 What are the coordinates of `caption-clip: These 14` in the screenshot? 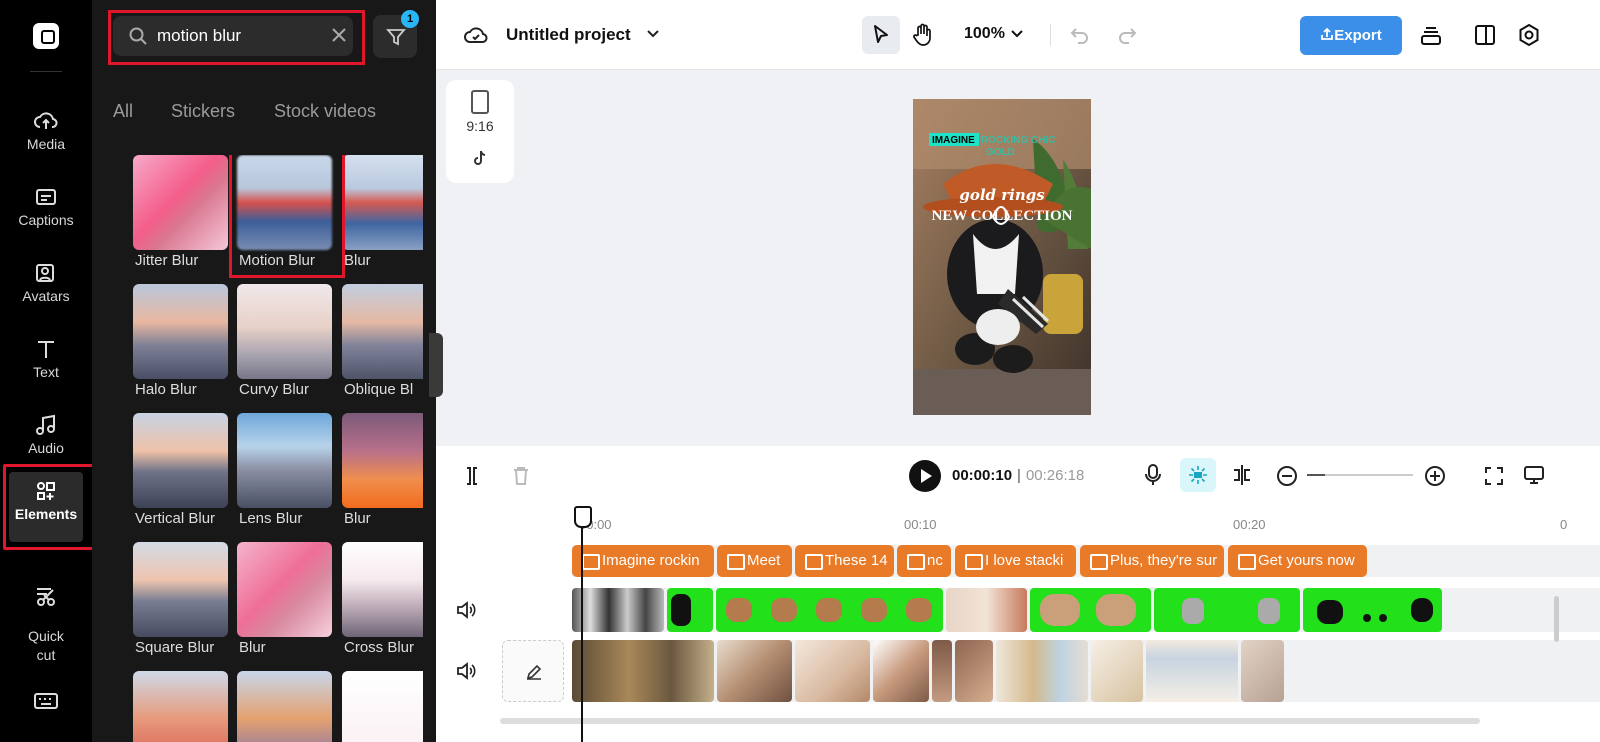 It's located at (844, 561).